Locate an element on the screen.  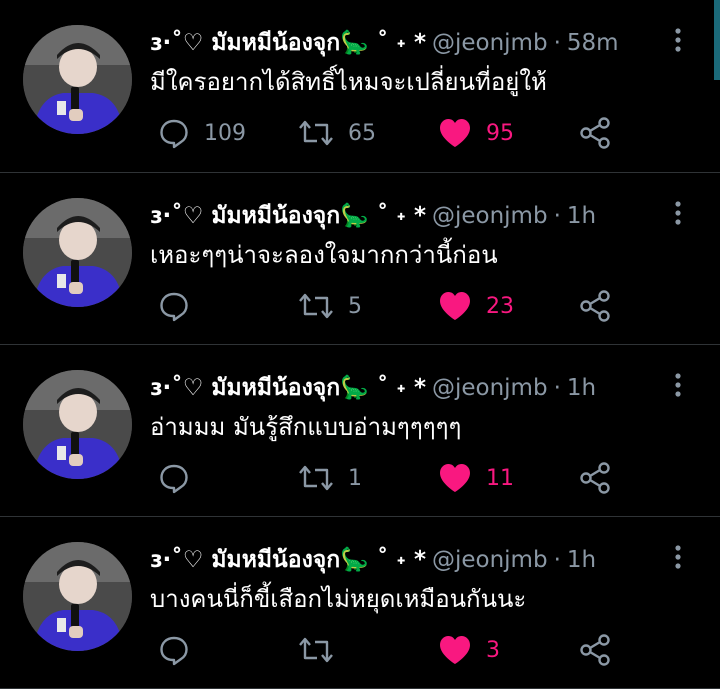
like-button: 3 is located at coordinates (469, 650).